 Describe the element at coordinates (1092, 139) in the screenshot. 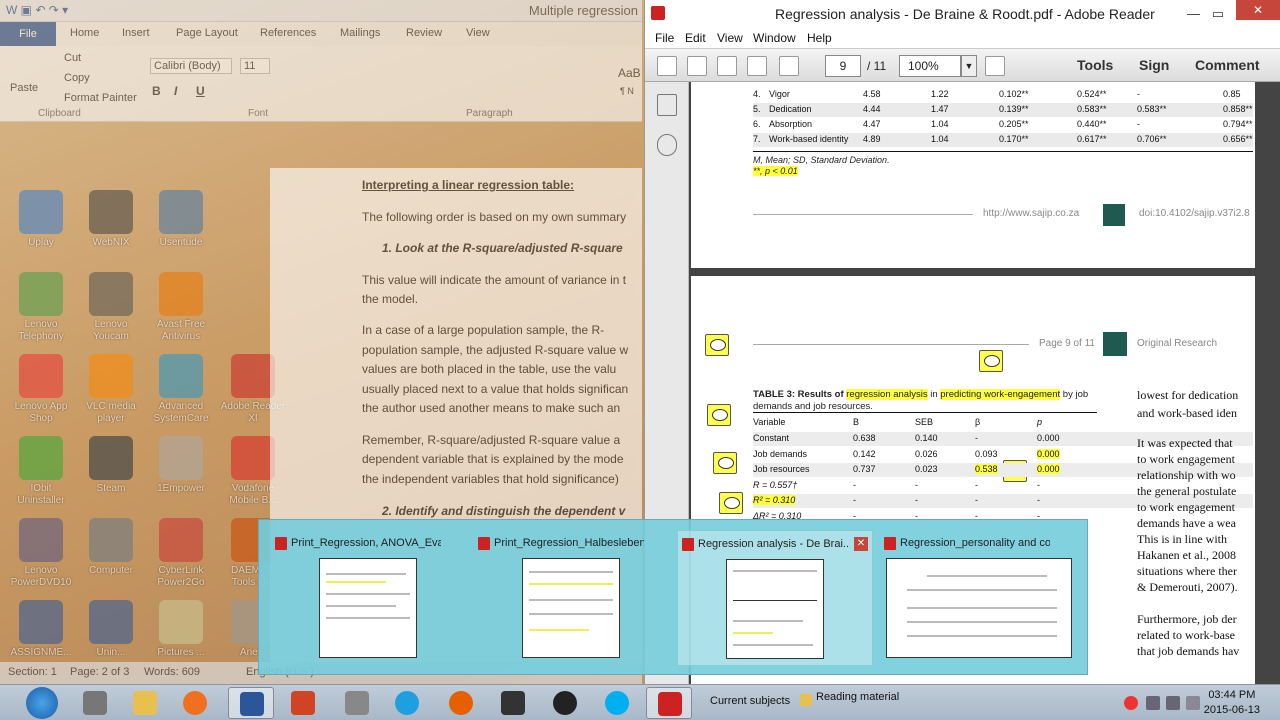

I see `table-cell: 0.617**` at that location.